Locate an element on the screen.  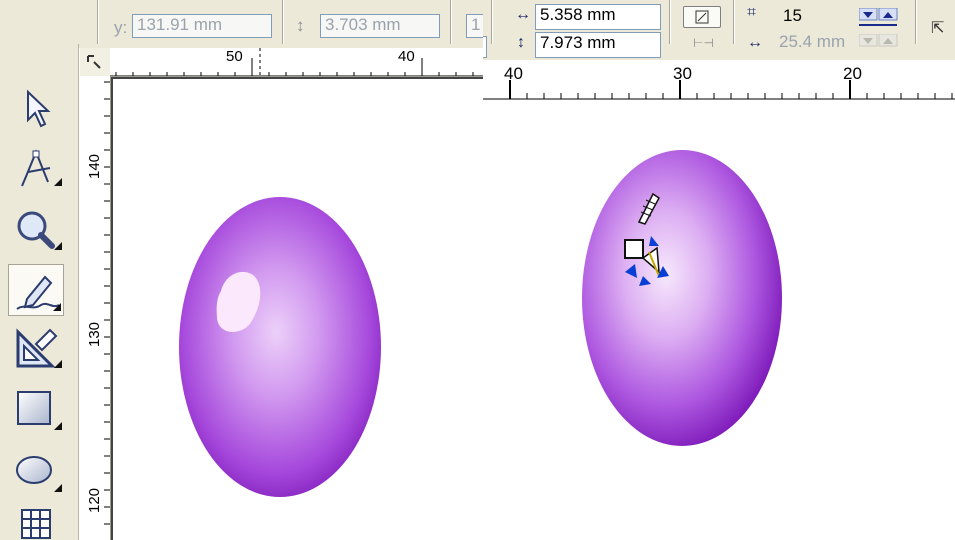
height-field: 7.973 mm is located at coordinates (598, 45).